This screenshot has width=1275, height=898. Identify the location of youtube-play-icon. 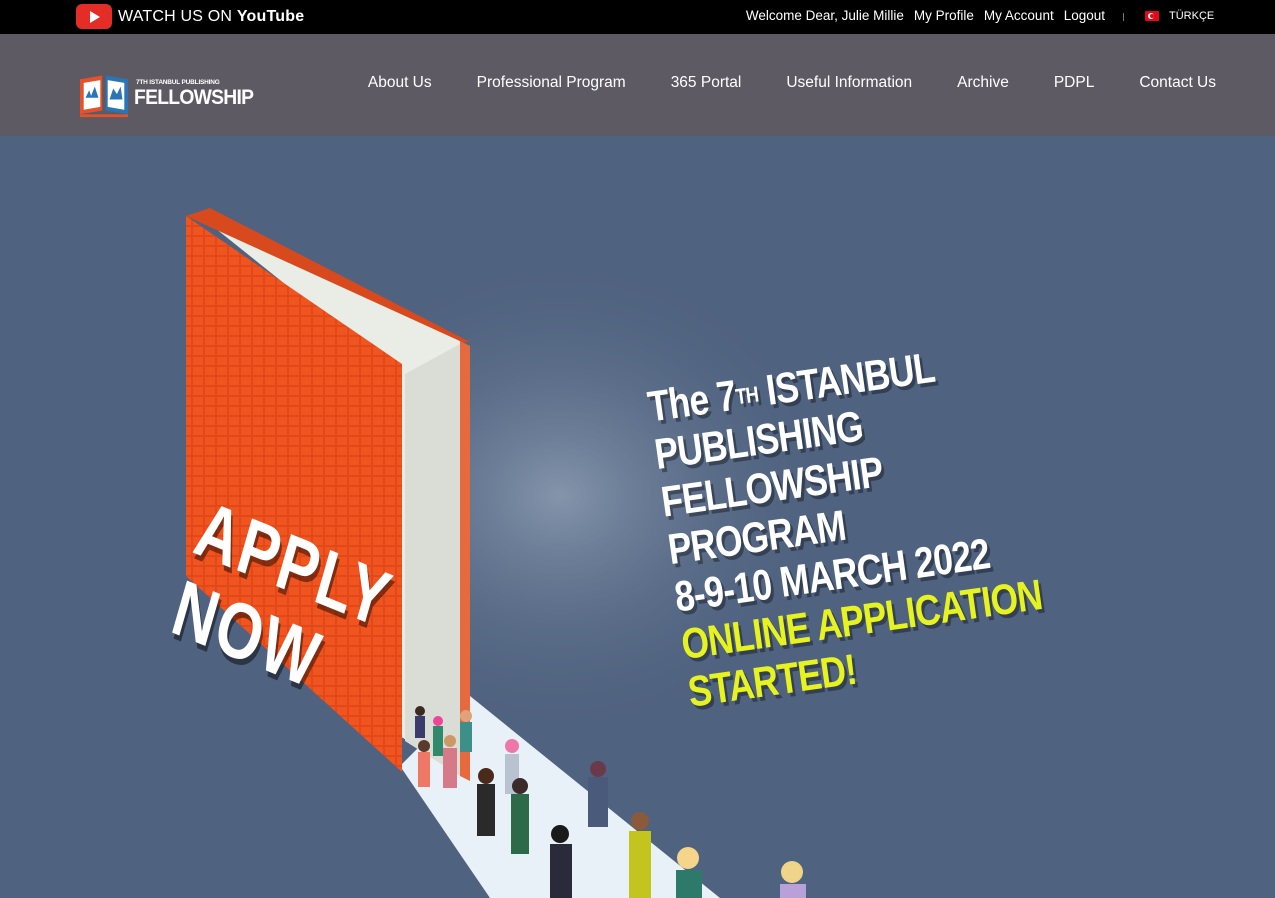
(94, 16).